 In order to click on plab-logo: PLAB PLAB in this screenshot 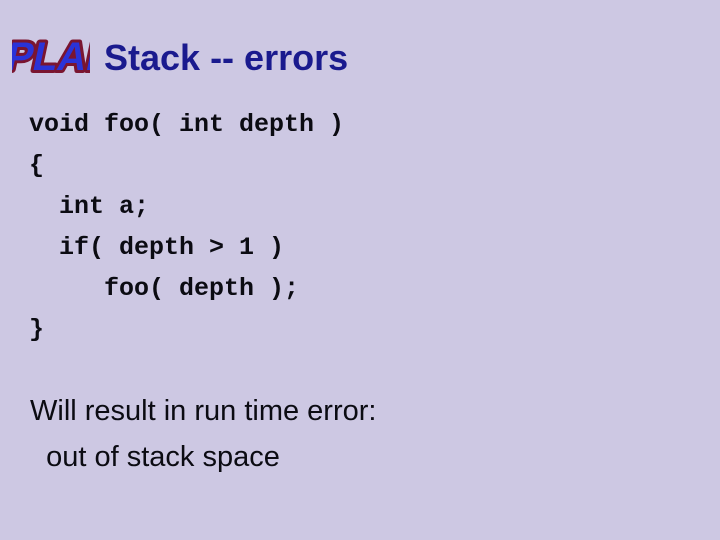, I will do `click(51, 53)`.